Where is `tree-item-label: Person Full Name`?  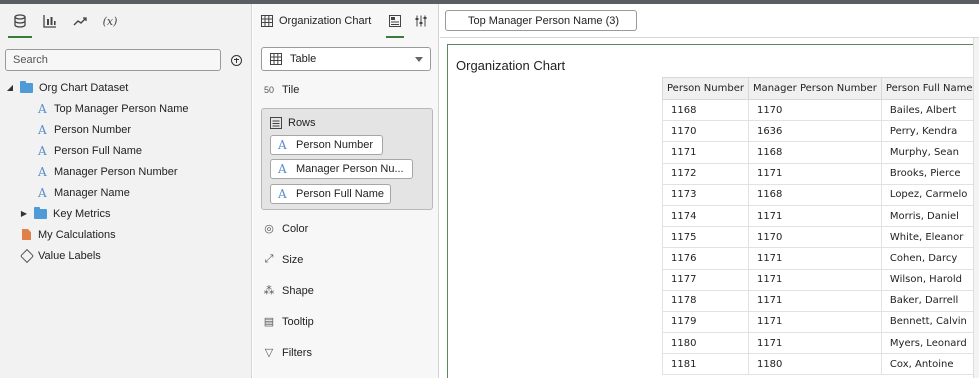
tree-item-label: Person Full Name is located at coordinates (98, 150).